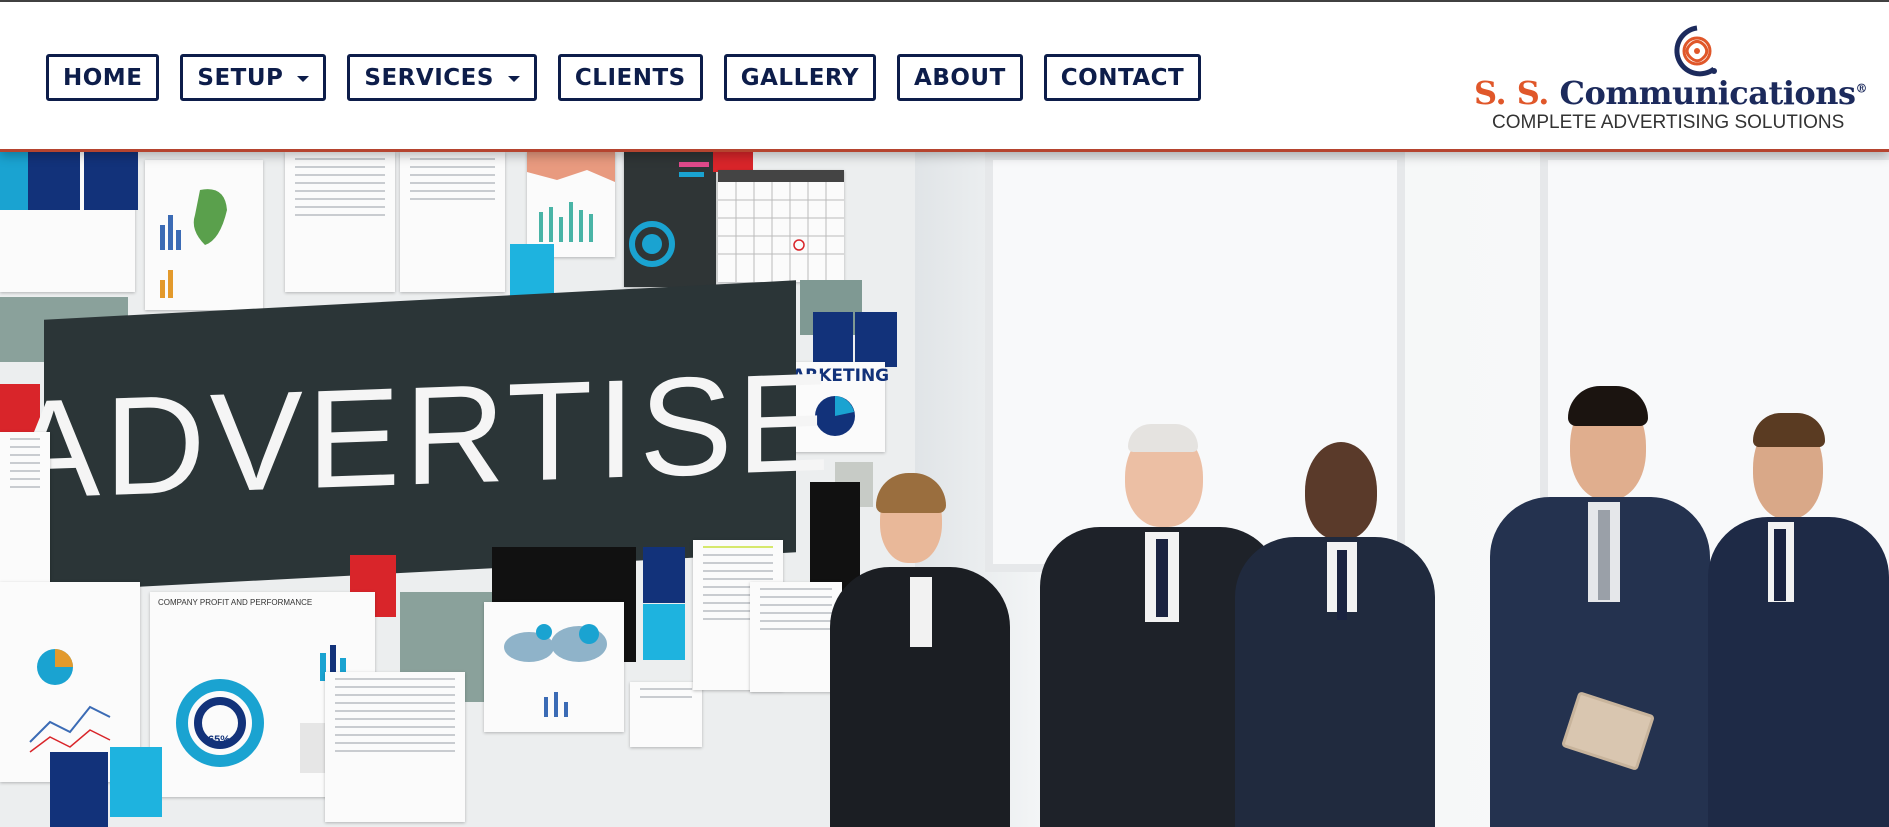 The width and height of the screenshot is (1889, 827). Describe the element at coordinates (1600, 606) in the screenshot. I see `businessman-with-tablet` at that location.